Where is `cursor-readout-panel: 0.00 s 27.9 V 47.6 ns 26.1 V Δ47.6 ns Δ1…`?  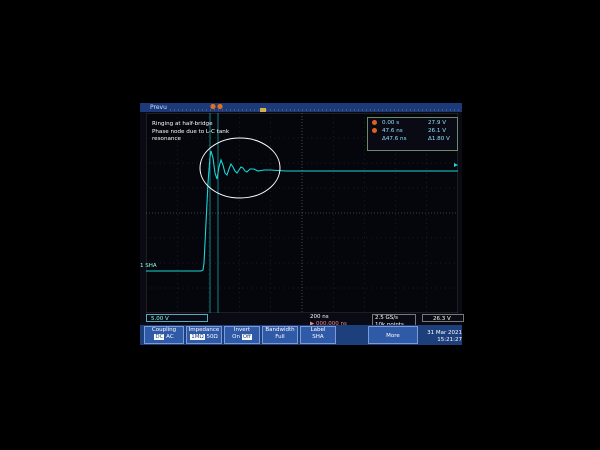 cursor-readout-panel: 0.00 s 27.9 V 47.6 ns 26.1 V Δ47.6 ns Δ1… is located at coordinates (412, 134).